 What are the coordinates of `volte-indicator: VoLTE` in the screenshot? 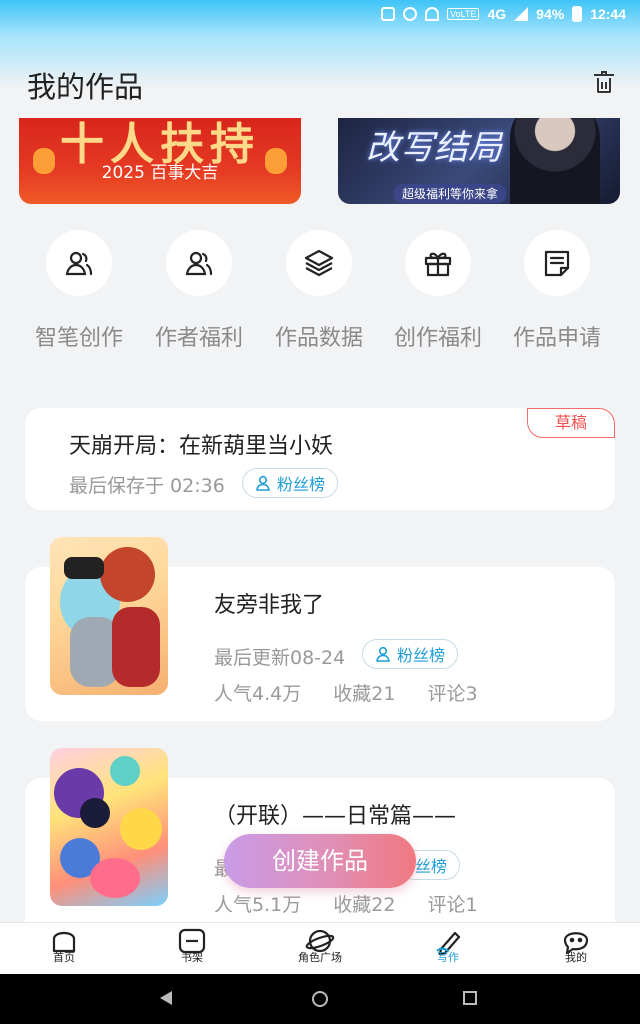 It's located at (463, 14).